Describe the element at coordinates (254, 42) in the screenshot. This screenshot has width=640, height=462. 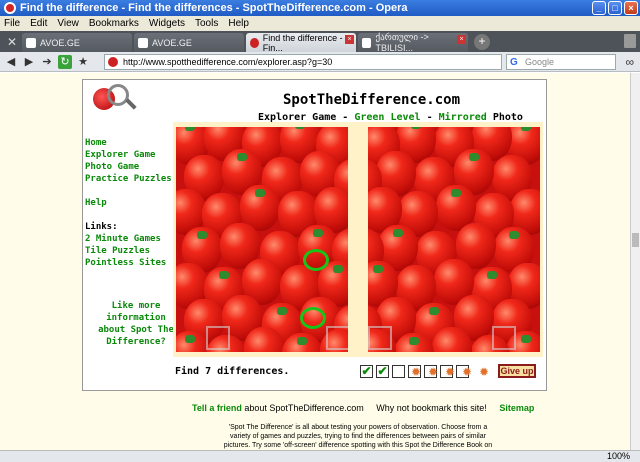
I see `ladybug-favicon-icon` at that location.